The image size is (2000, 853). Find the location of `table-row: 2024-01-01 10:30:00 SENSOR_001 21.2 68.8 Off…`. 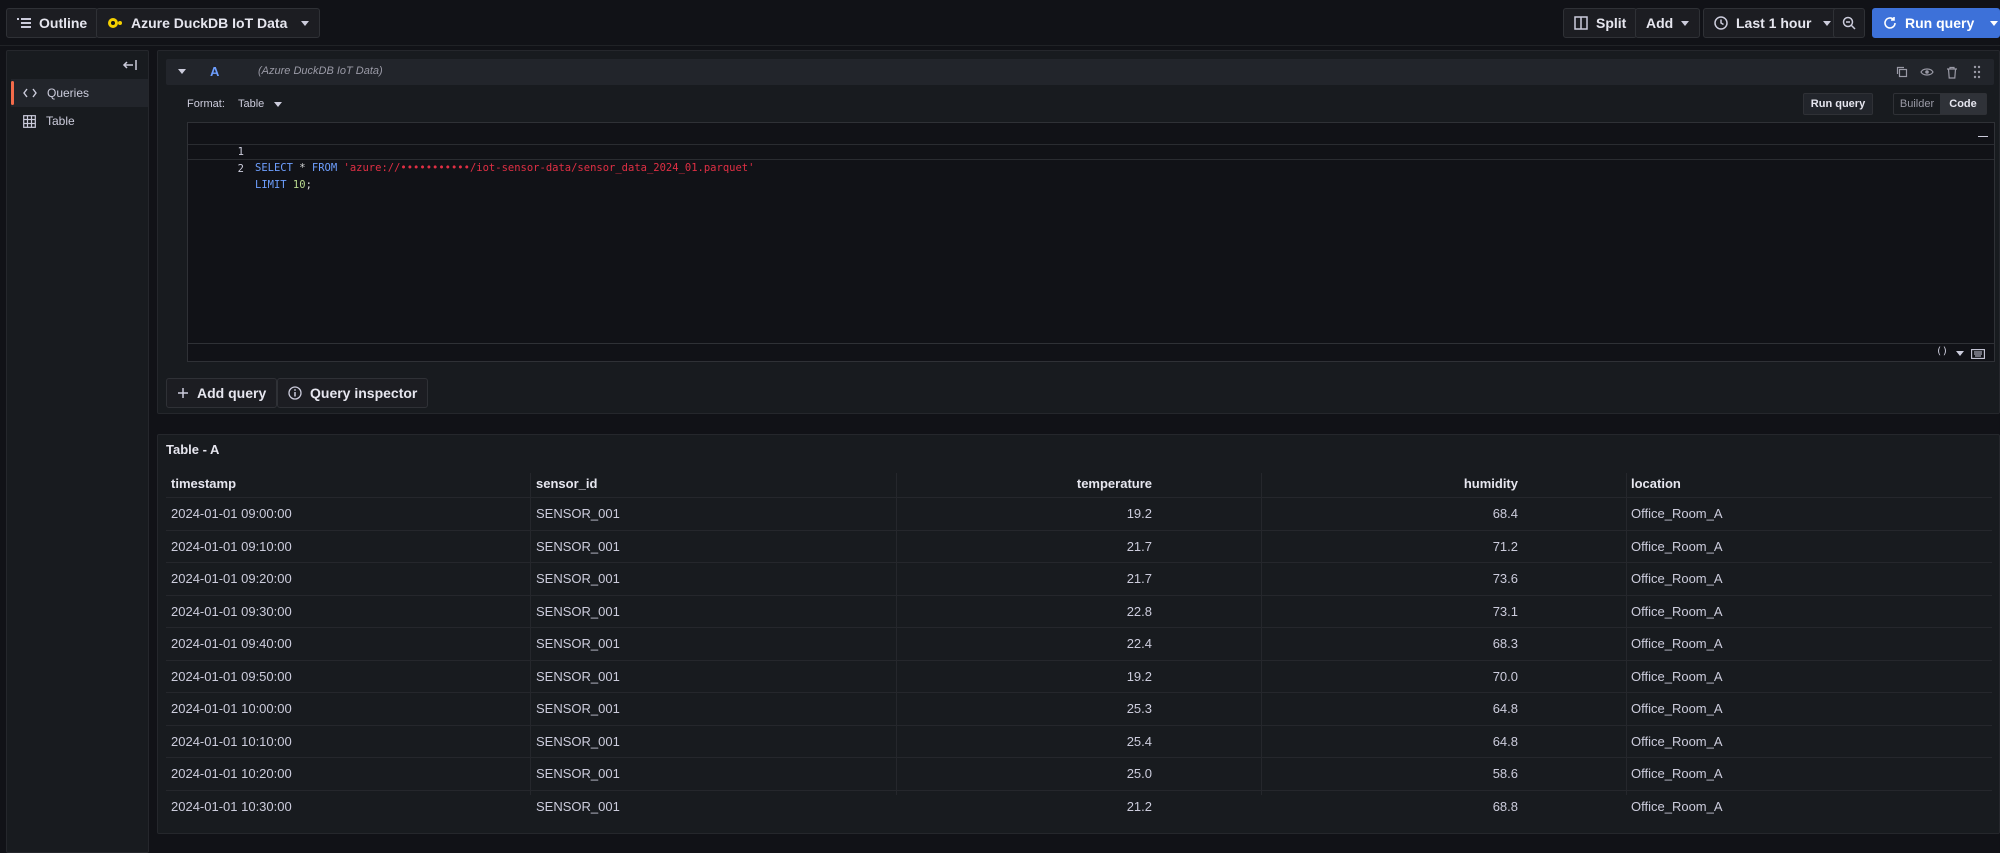

table-row: 2024-01-01 10:30:00 SENSOR_001 21.2 68.8 Off… is located at coordinates (1079, 805).